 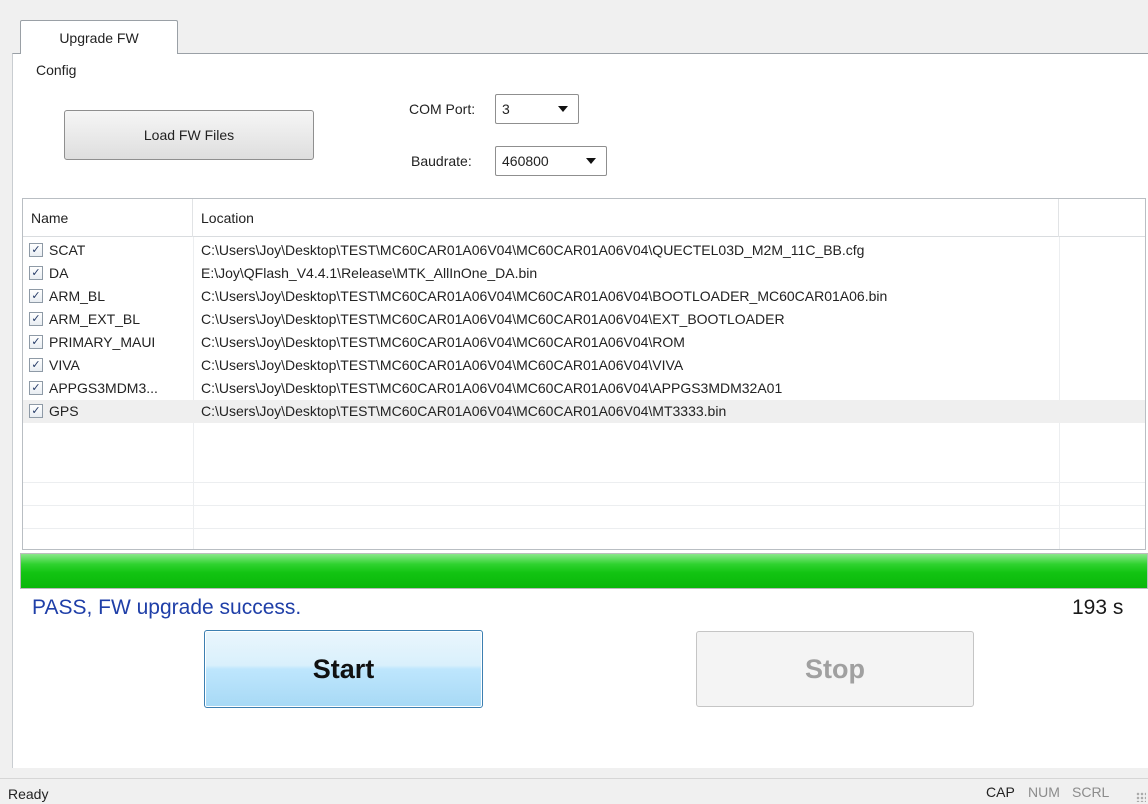 What do you see at coordinates (1098, 607) in the screenshot?
I see `elapsed-time: 193 s` at bounding box center [1098, 607].